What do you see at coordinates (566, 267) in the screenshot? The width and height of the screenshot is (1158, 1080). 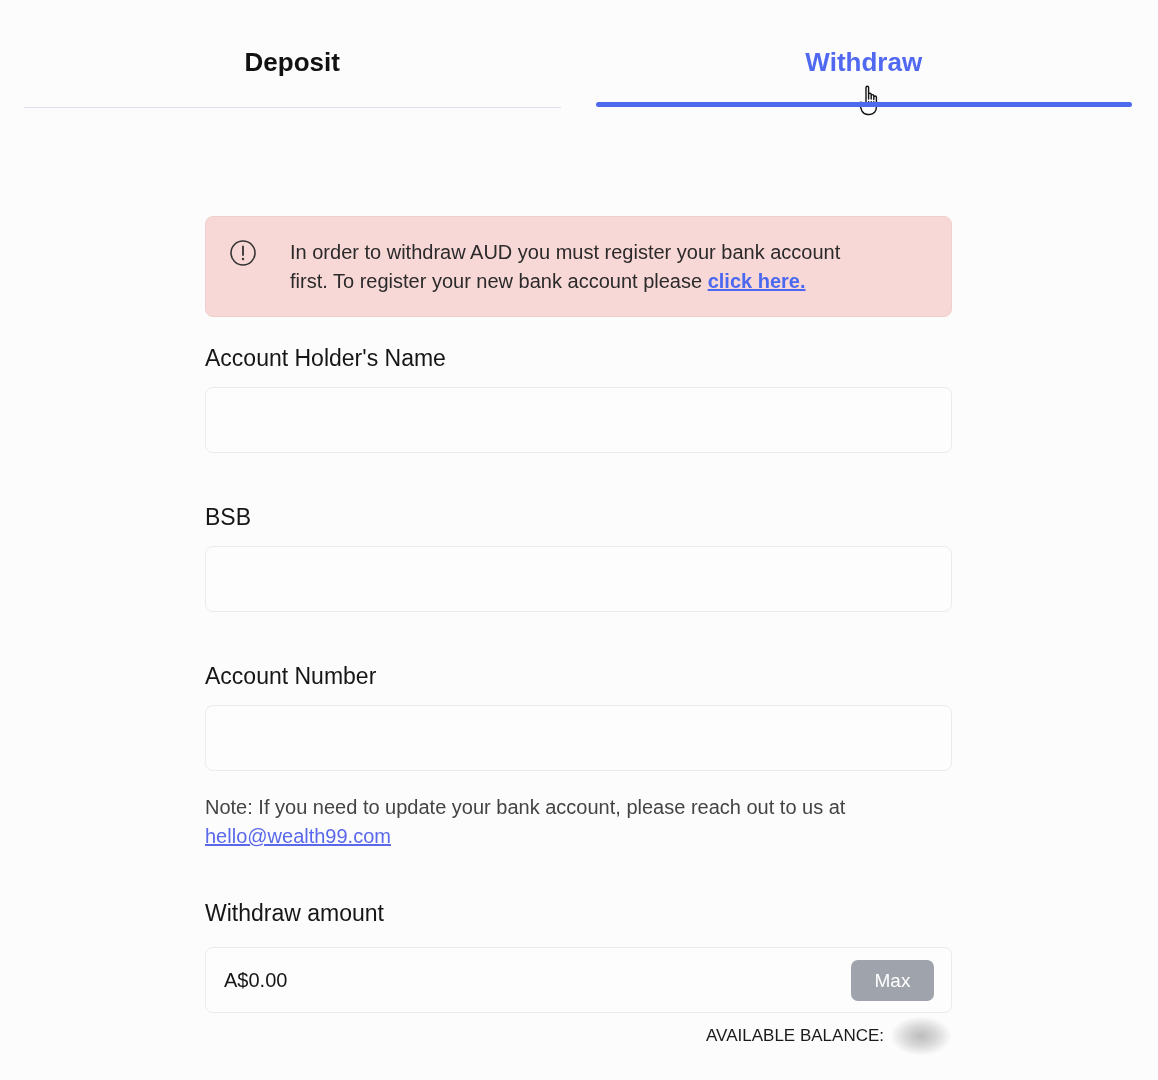 I see `alert-message: In order to withdraw AUD you must register your bank account first. To register your new bank account please click here.` at bounding box center [566, 267].